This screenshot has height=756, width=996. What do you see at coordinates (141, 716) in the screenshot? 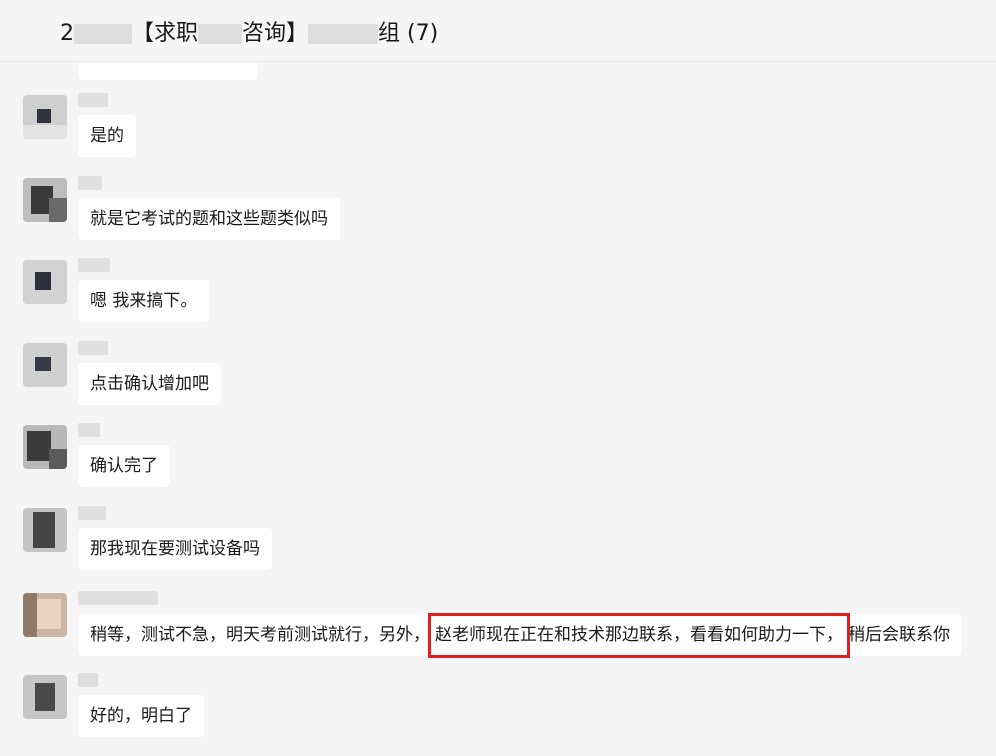
I see `message-bubble: 好的，明白了` at bounding box center [141, 716].